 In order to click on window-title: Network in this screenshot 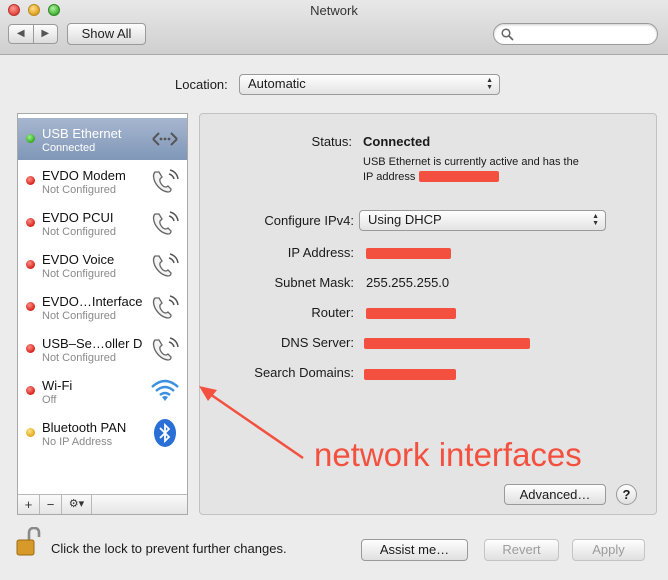, I will do `click(334, 10)`.